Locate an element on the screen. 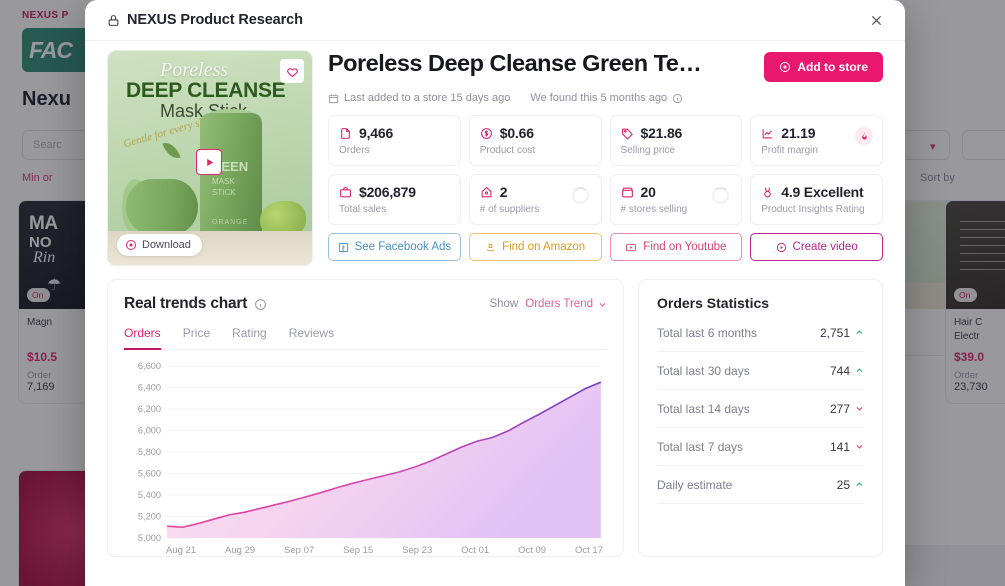 This screenshot has width=1005, height=586. heart-icon is located at coordinates (292, 71).